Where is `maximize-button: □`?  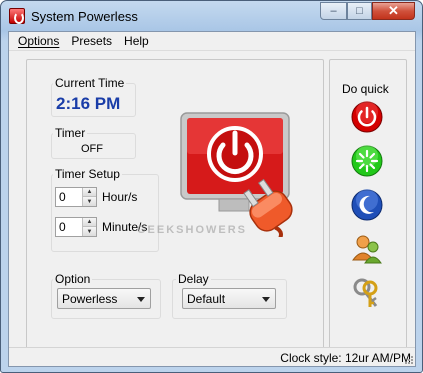 maximize-button: □ is located at coordinates (359, 11).